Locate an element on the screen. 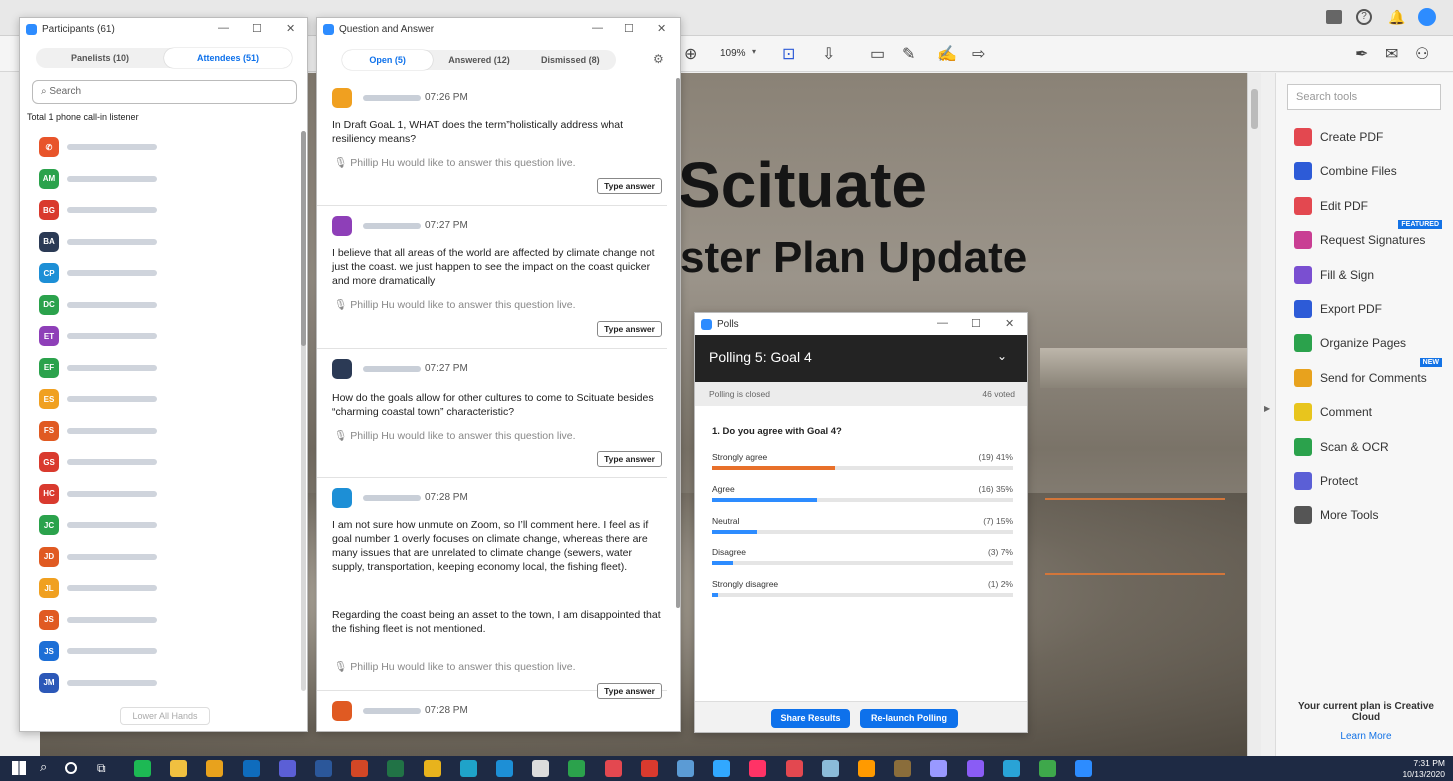 Image resolution: width=1453 pixels, height=781 pixels. participant-row: GS is located at coordinates (164, 462).